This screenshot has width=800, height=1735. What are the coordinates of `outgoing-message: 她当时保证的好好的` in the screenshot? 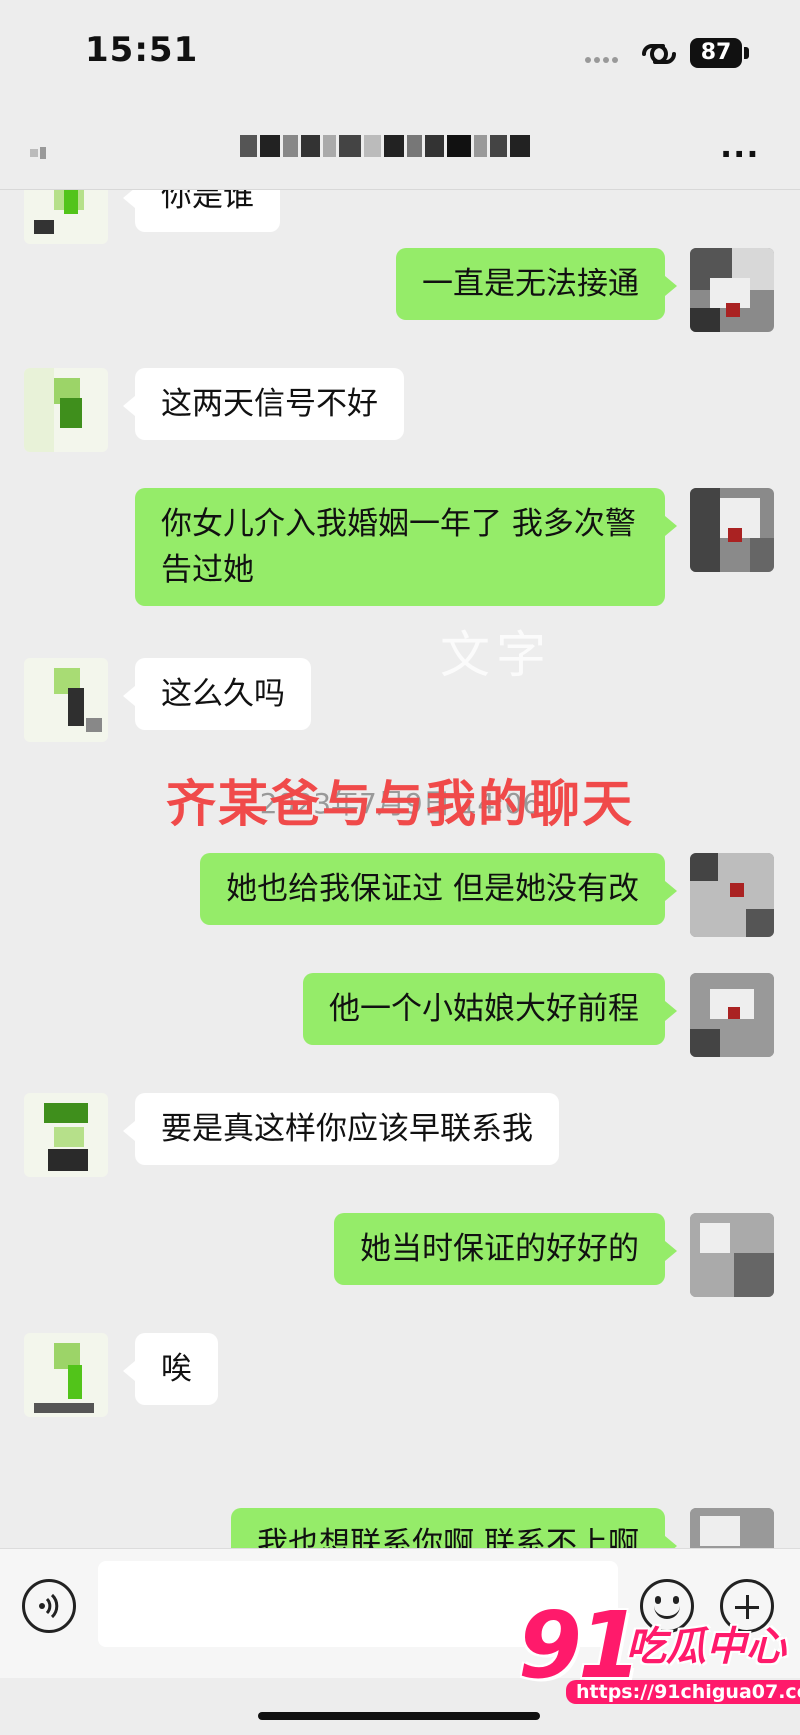 It's located at (505, 1249).